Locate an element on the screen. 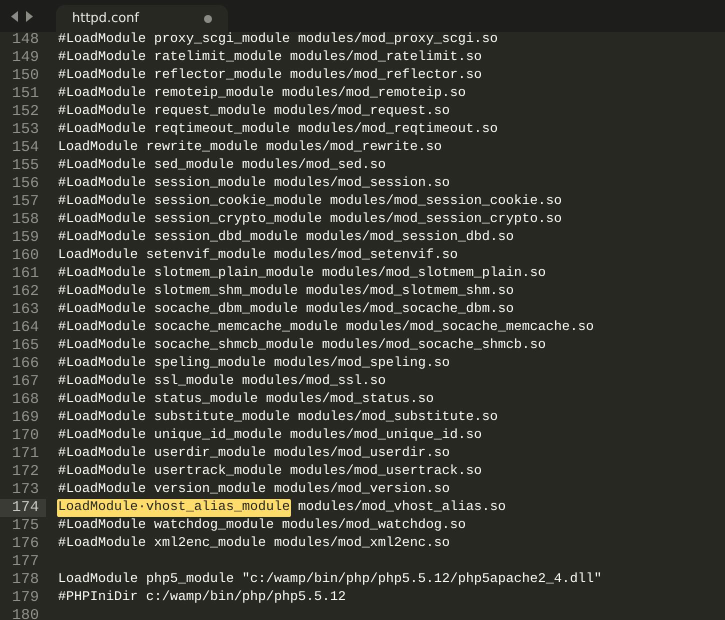 The image size is (725, 620). line-number: 169 is located at coordinates (25, 418).